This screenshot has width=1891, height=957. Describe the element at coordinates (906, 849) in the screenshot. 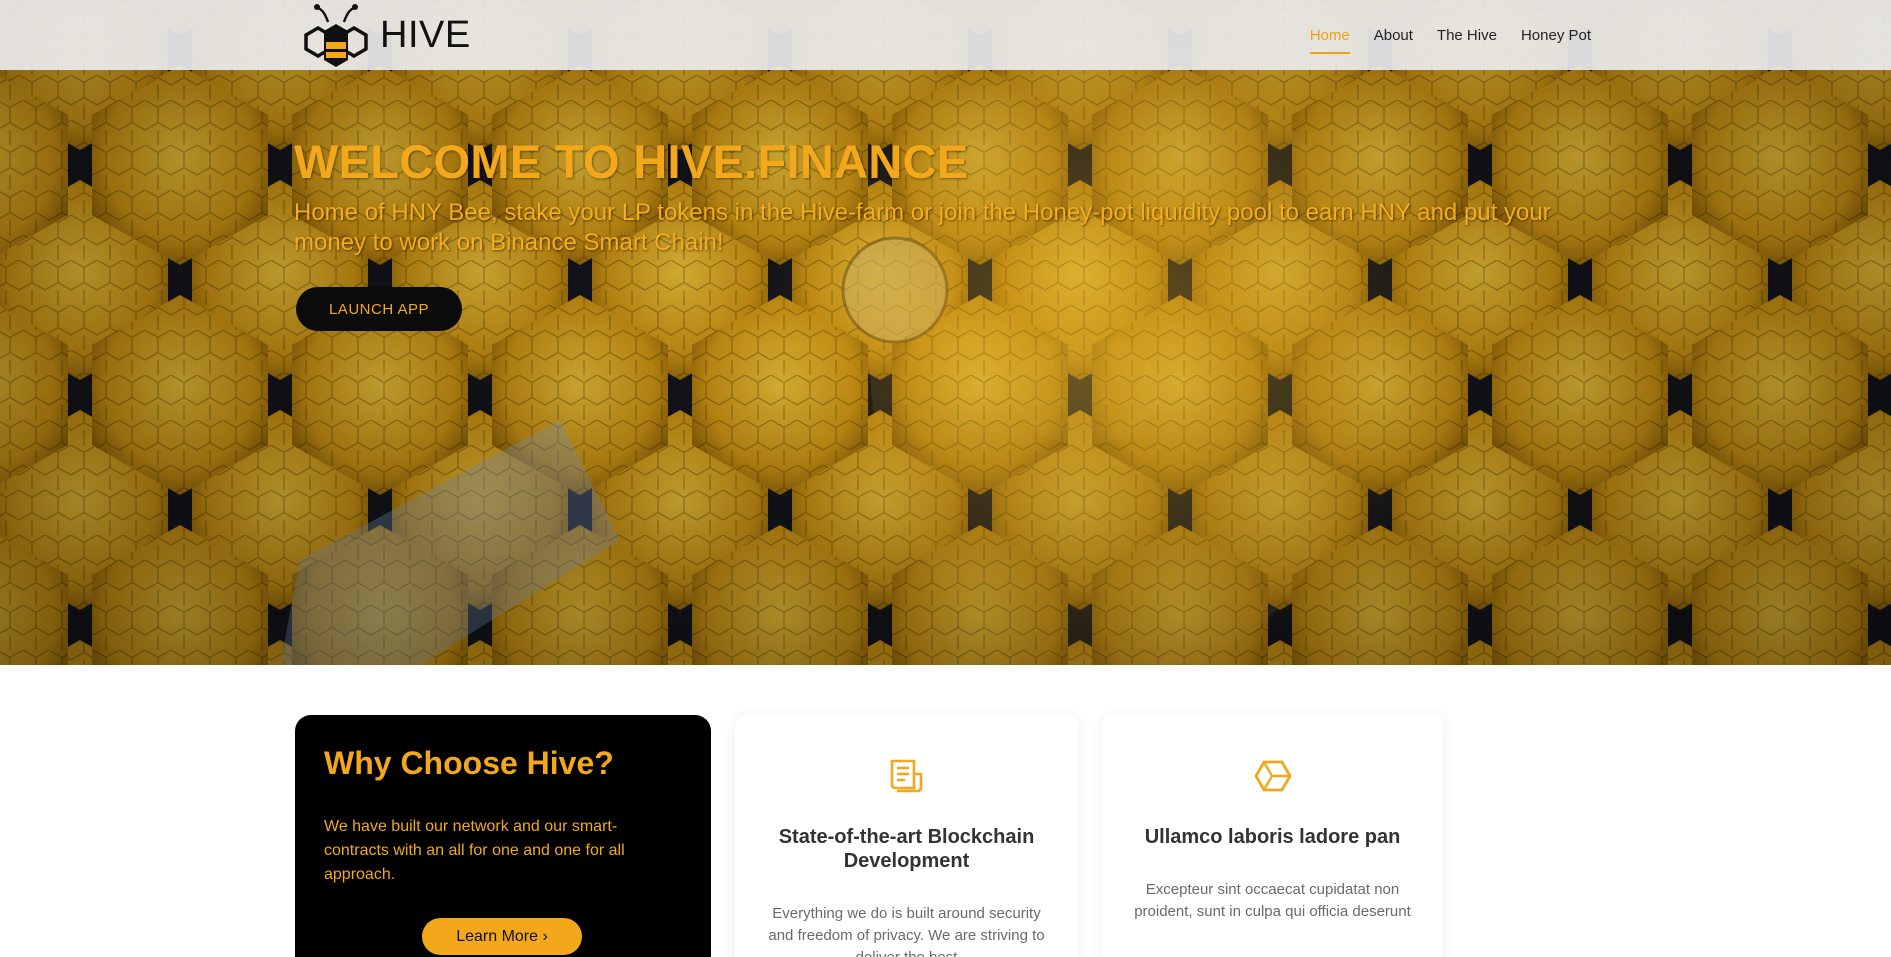

I see `blockchain-card-title: State-of-the-art Blockchain Development` at that location.